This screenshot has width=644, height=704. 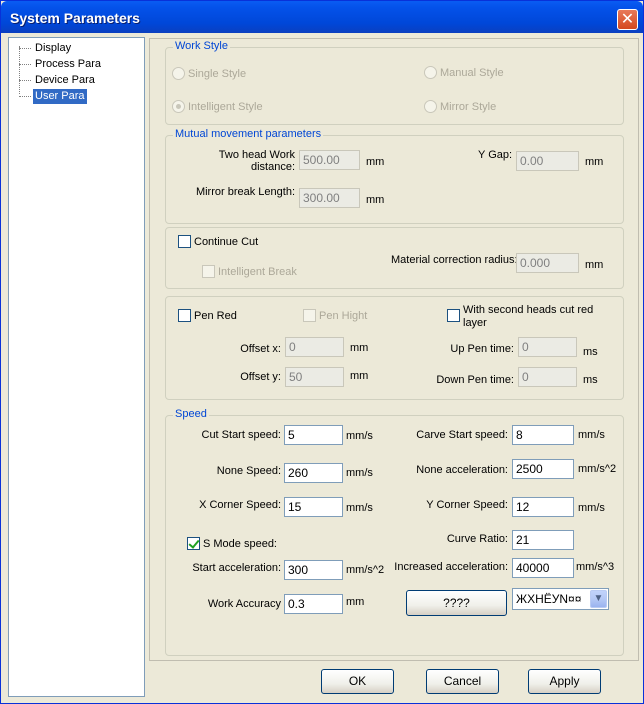 I want to click on unknown-action-button: ????, so click(x=456, y=603).